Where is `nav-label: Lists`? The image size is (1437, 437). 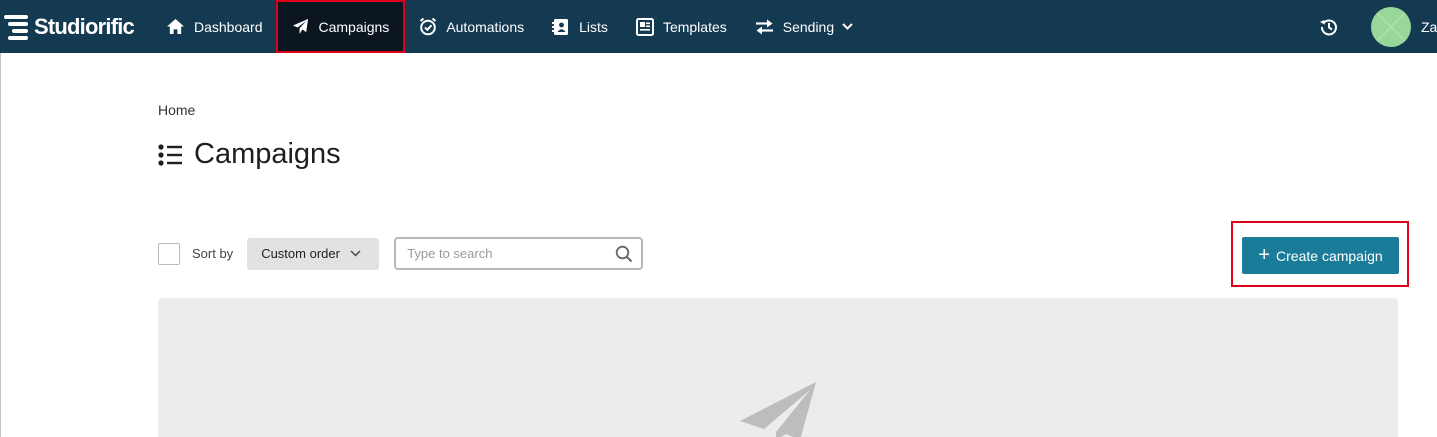 nav-label: Lists is located at coordinates (593, 26).